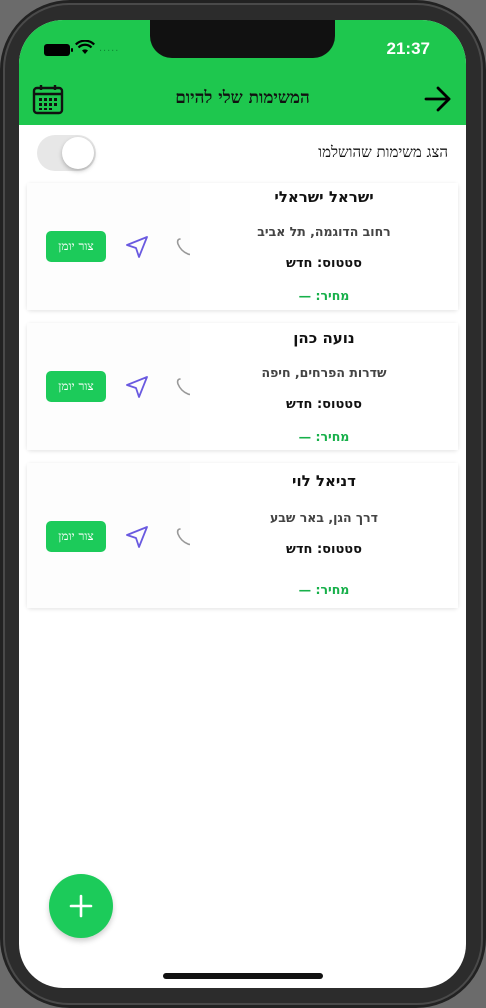 Image resolution: width=486 pixels, height=1008 pixels. What do you see at coordinates (78, 153) in the screenshot?
I see `toggle-knob` at bounding box center [78, 153].